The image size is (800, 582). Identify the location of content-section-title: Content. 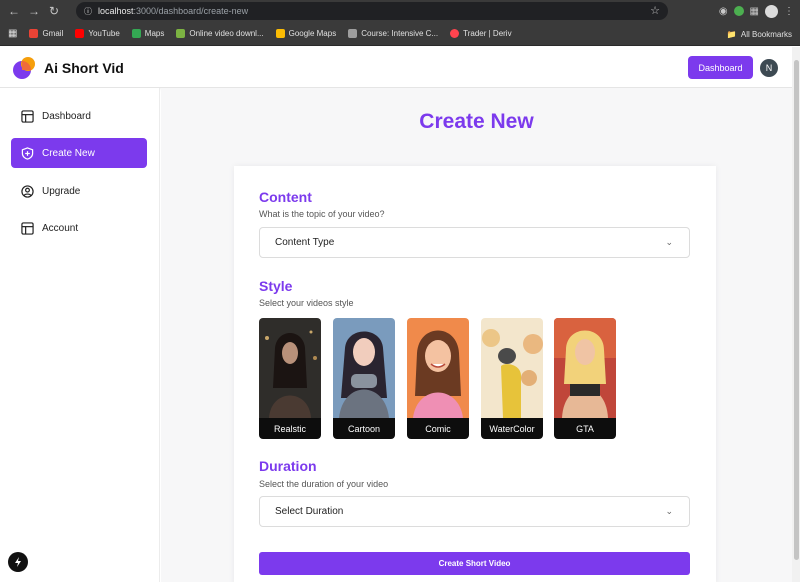
(285, 197).